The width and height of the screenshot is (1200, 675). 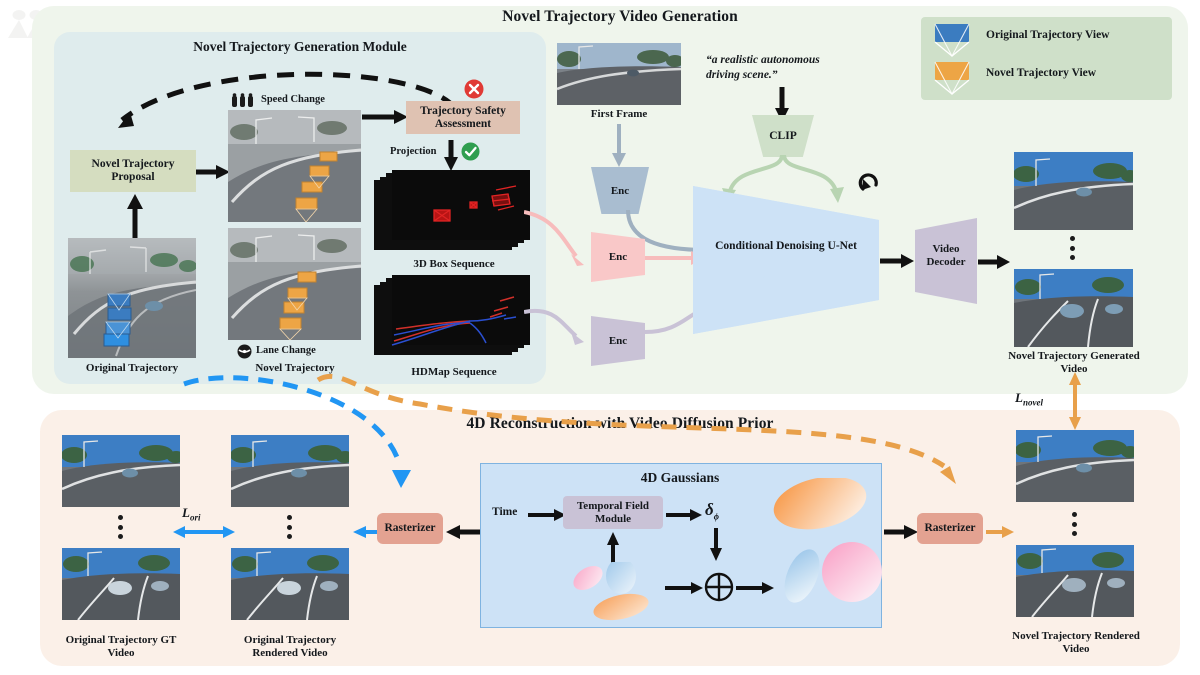 I want to click on rasterizer-right-label: Rasterizer, so click(x=950, y=528).